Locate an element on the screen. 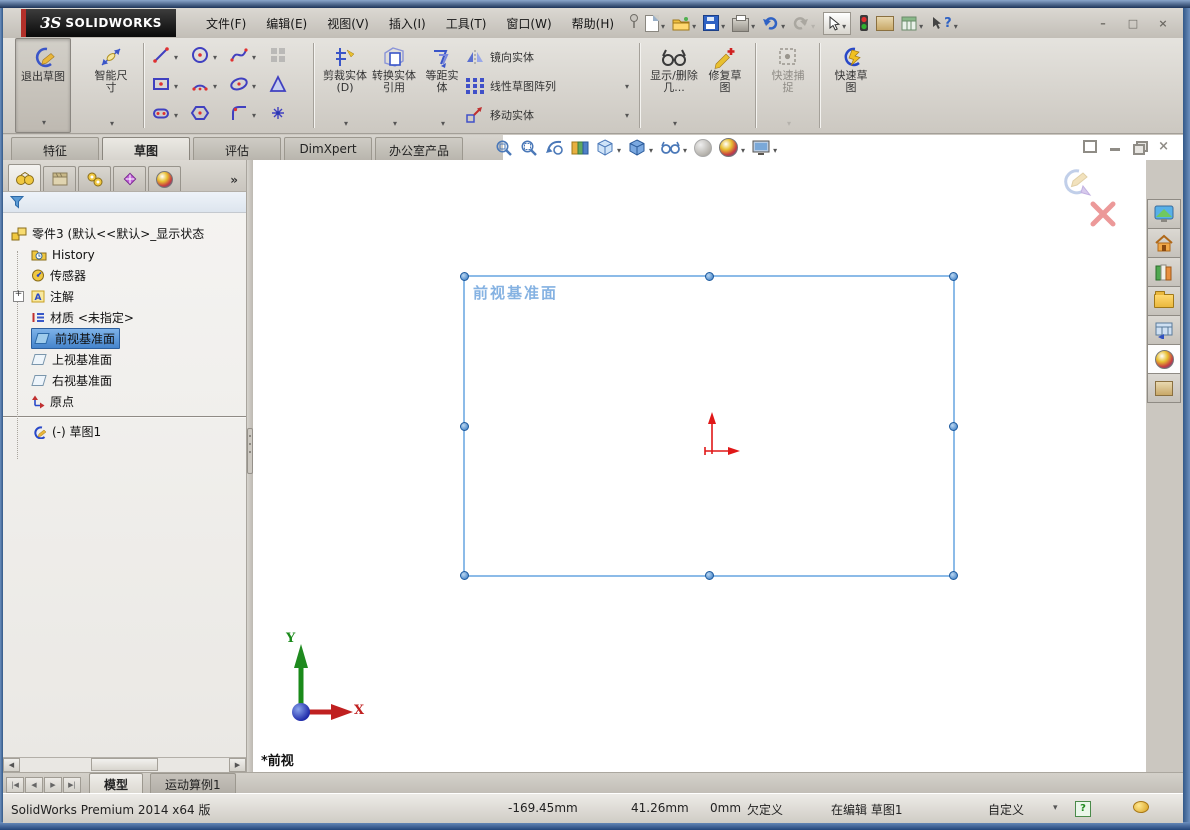 This screenshot has height=830, width=1190. sketch-picture-tool is located at coordinates (287, 55).